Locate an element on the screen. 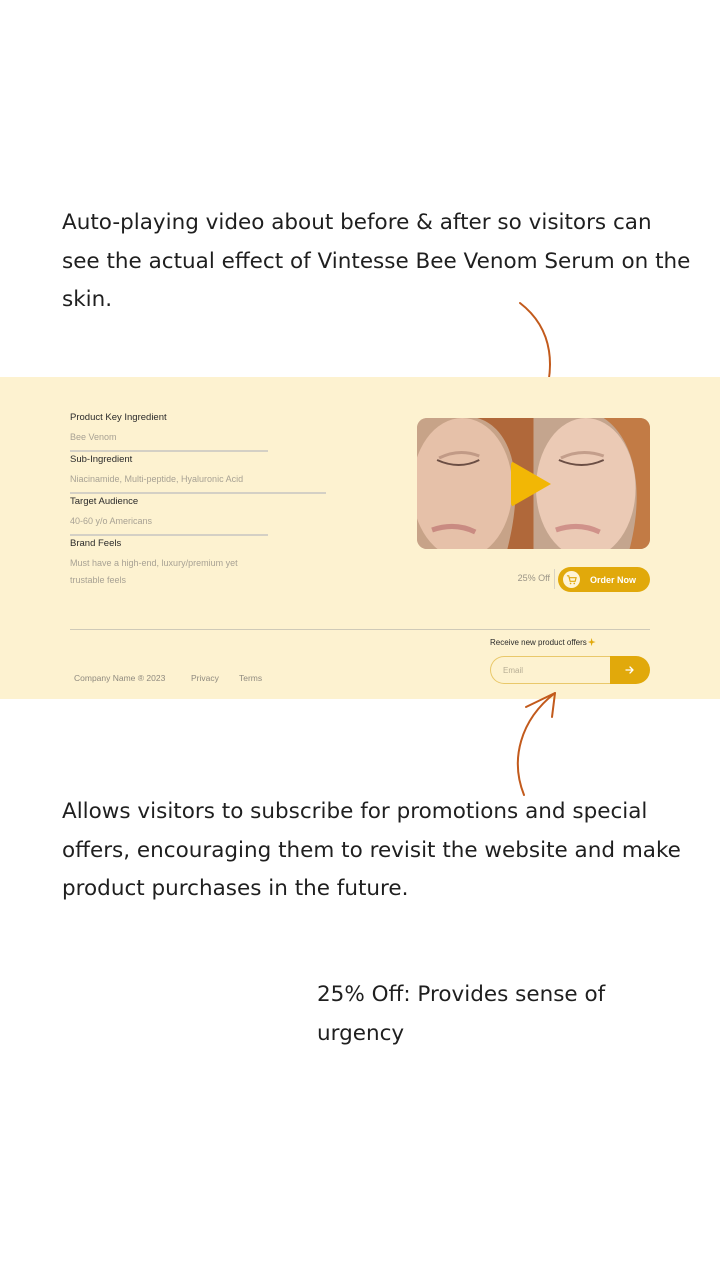 This screenshot has width=720, height=1280. company-name: Company Name ® 2023 is located at coordinates (120, 678).